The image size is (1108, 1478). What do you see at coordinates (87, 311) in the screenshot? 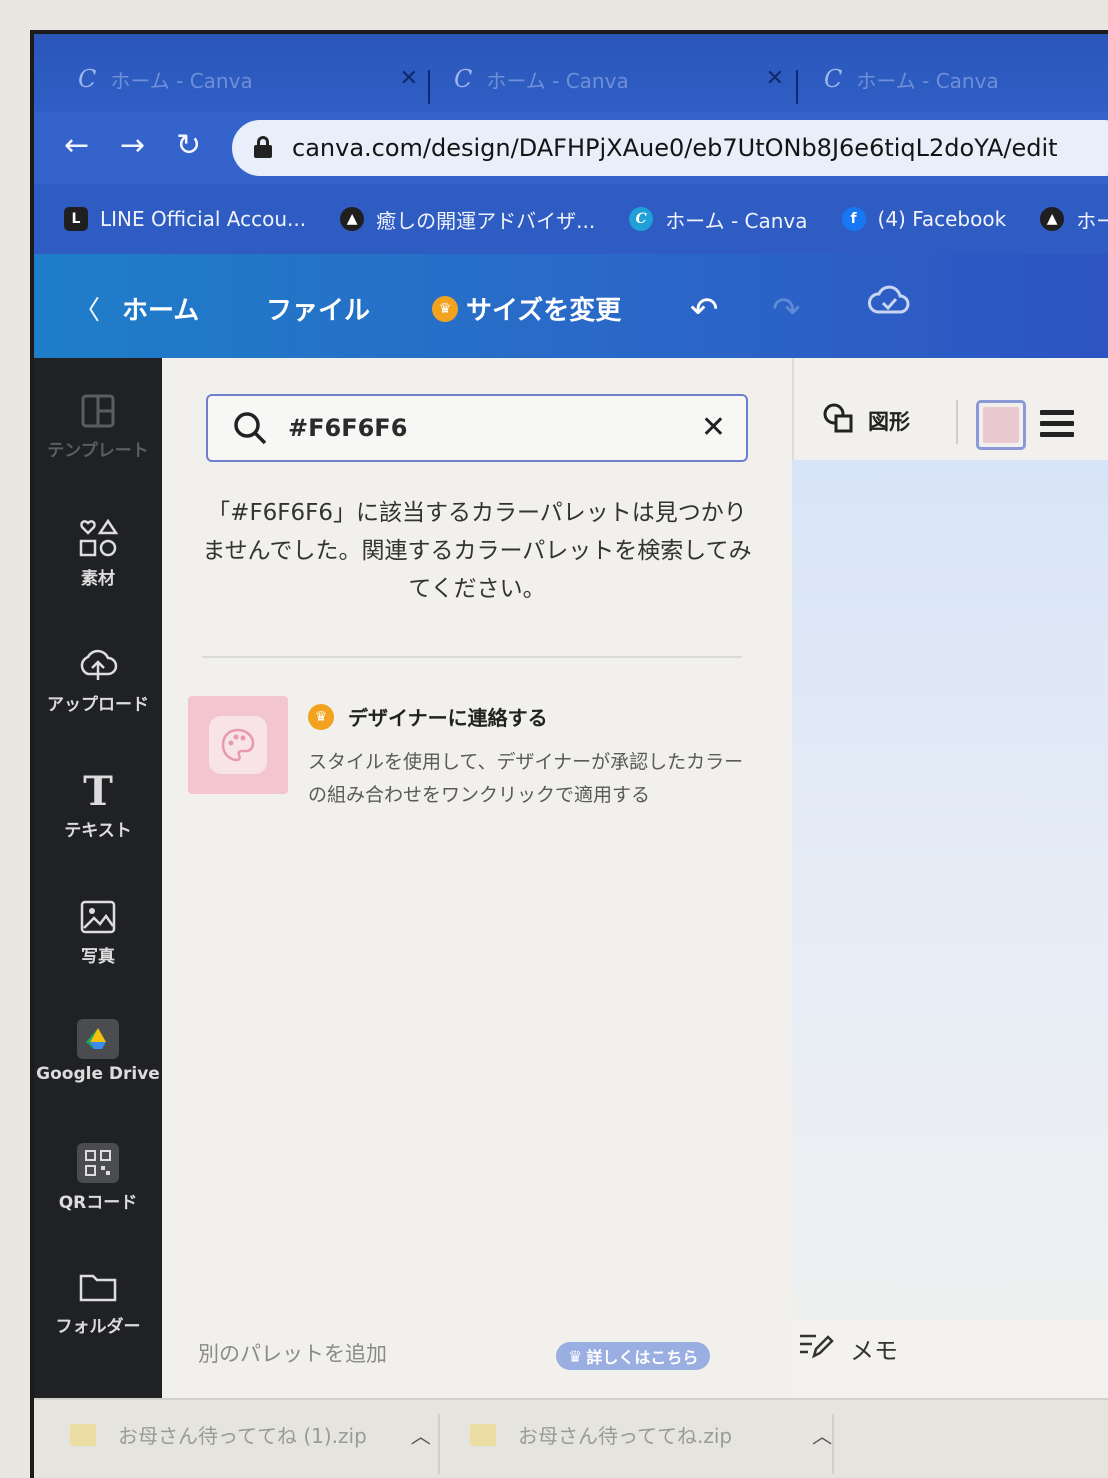
I see `chevron-left-icon: 〈` at bounding box center [87, 311].